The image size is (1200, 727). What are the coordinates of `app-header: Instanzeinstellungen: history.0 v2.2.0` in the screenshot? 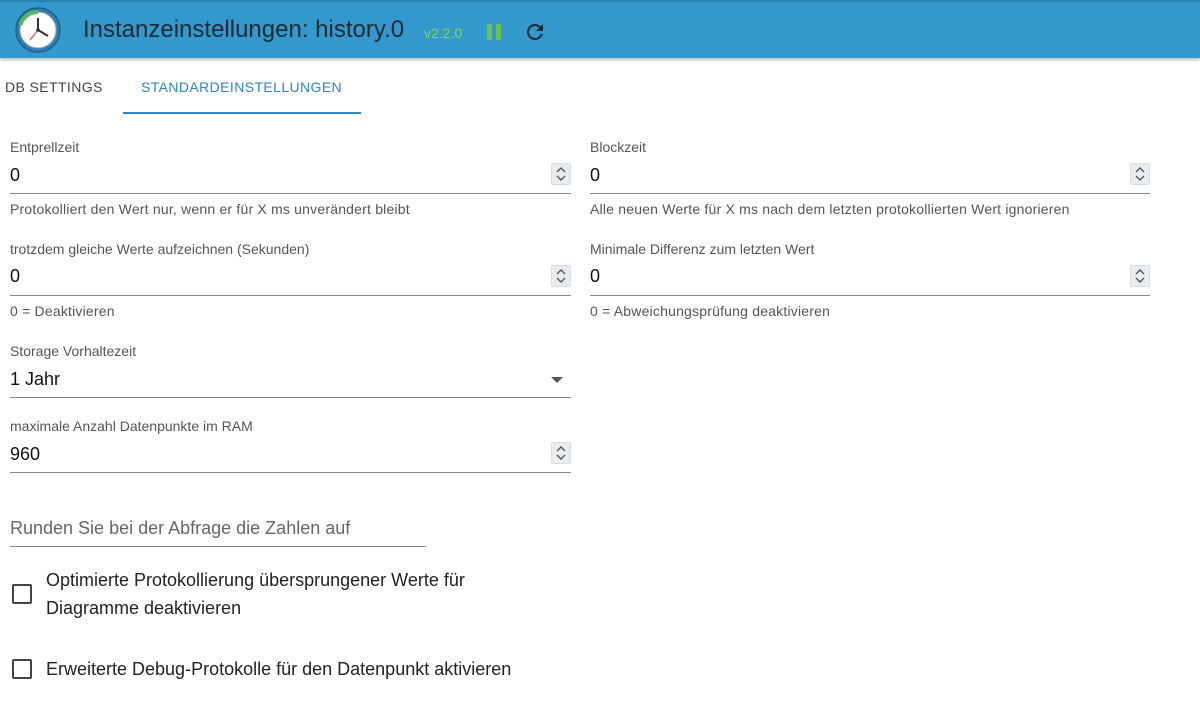 It's located at (600, 29).